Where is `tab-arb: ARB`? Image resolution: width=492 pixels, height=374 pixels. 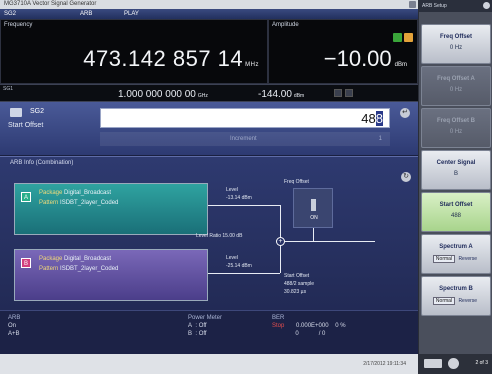
tab-arb: ARB is located at coordinates (86, 14).